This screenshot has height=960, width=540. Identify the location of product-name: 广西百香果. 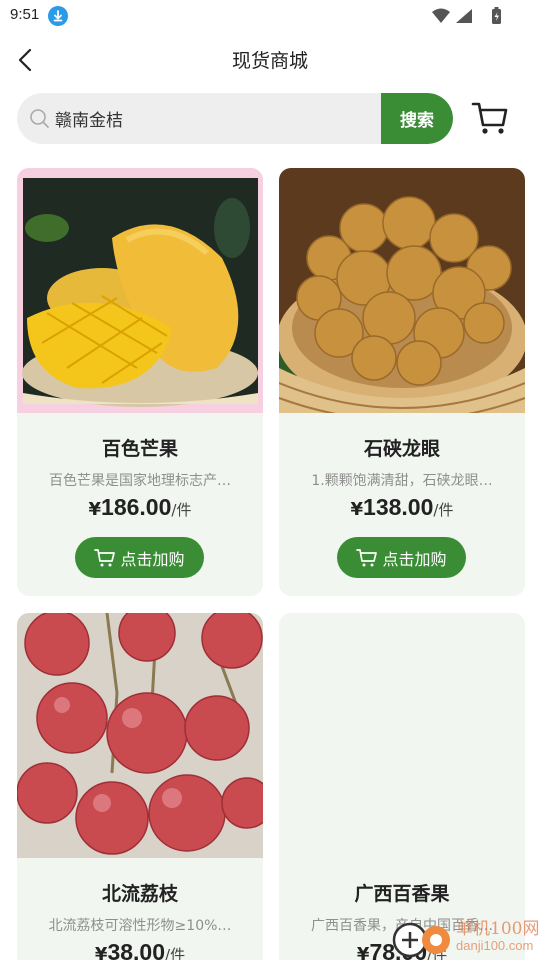
(402, 894).